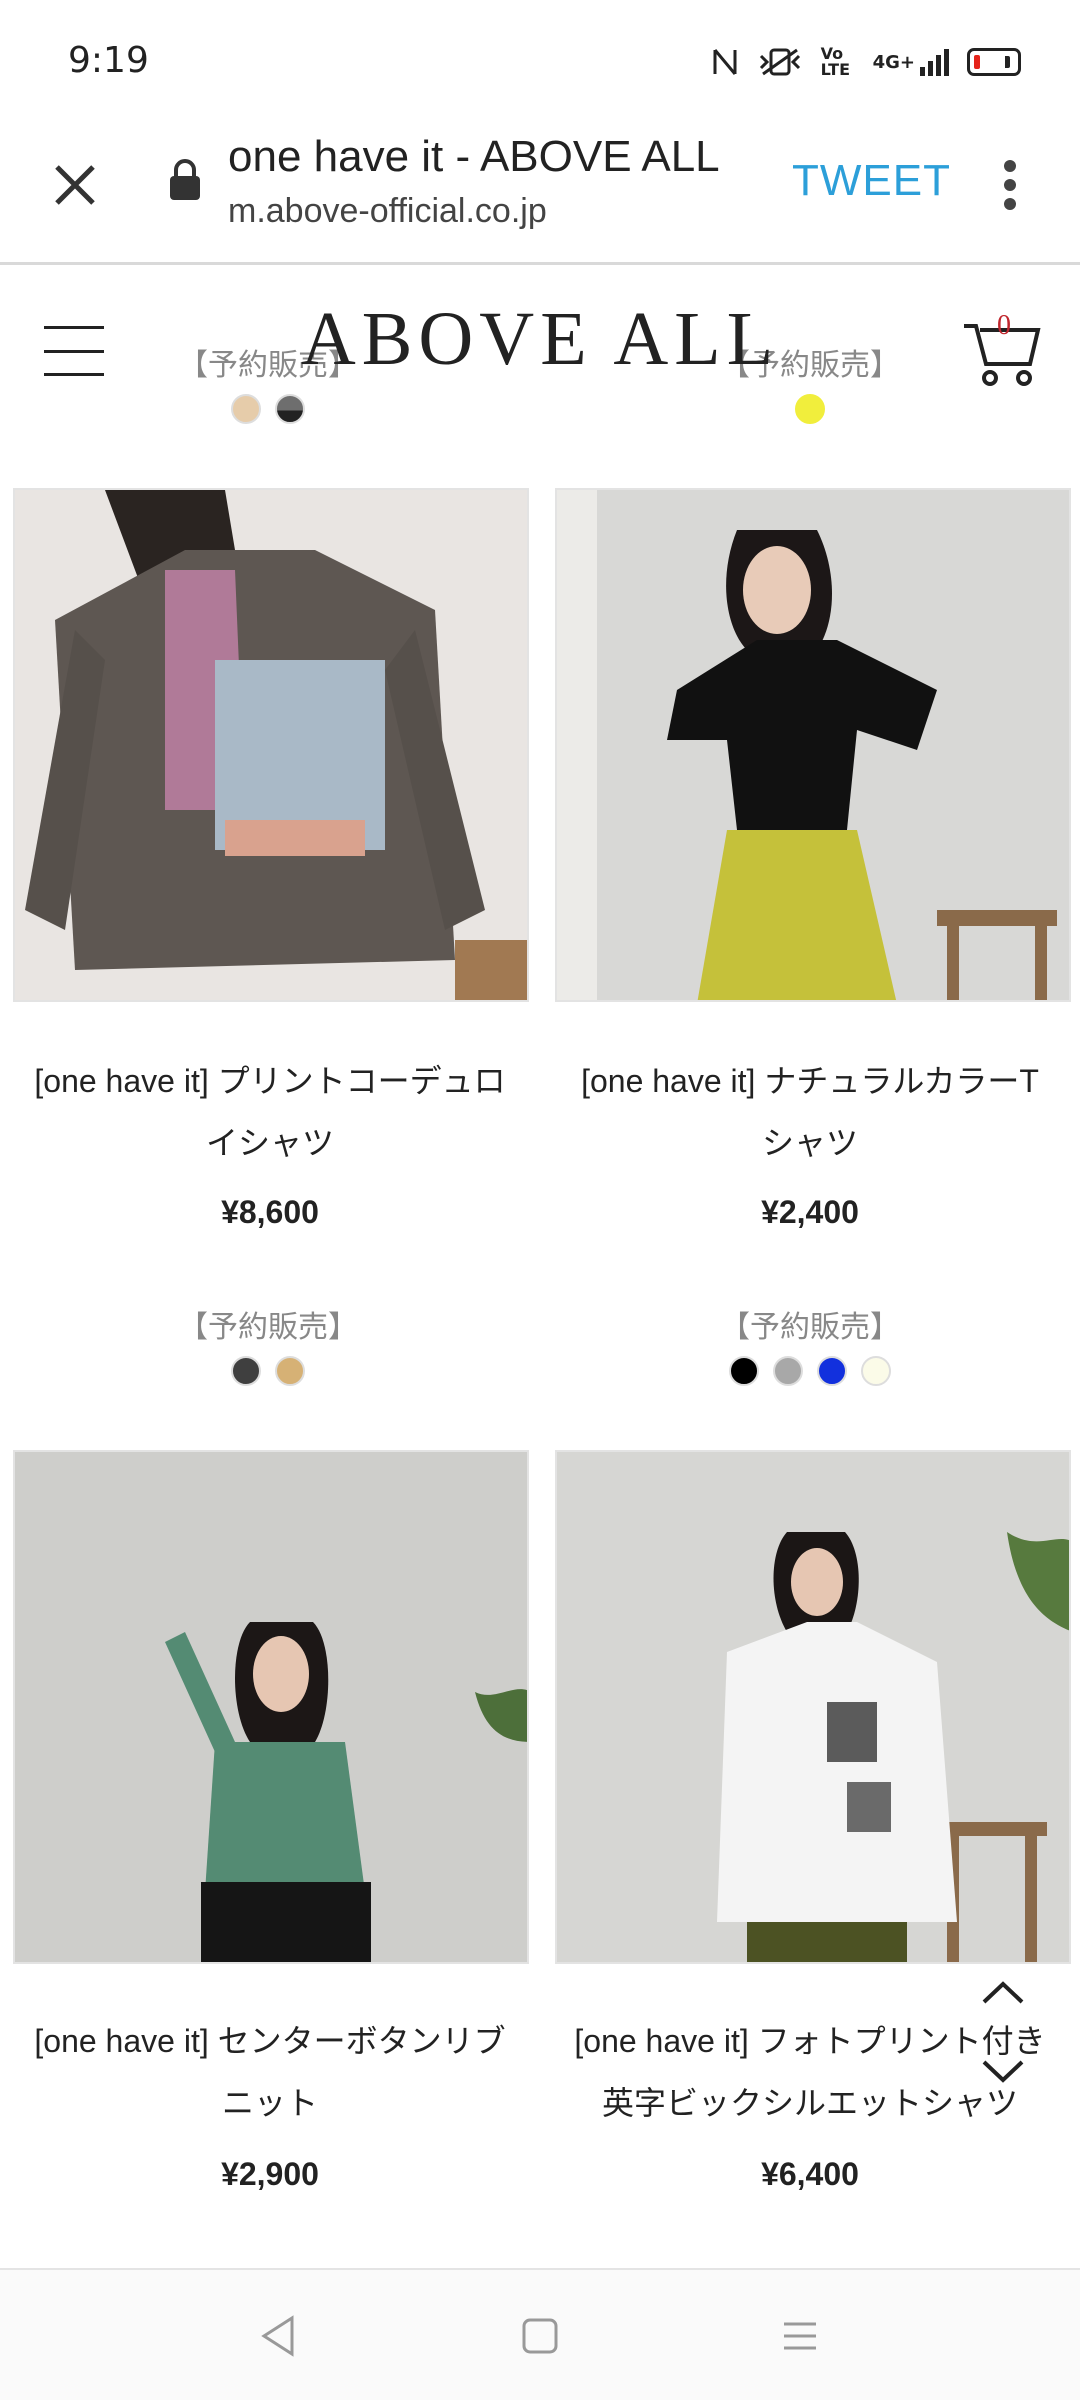  What do you see at coordinates (387, 211) in the screenshot?
I see `page-url: m.above-official.co.jp` at bounding box center [387, 211].